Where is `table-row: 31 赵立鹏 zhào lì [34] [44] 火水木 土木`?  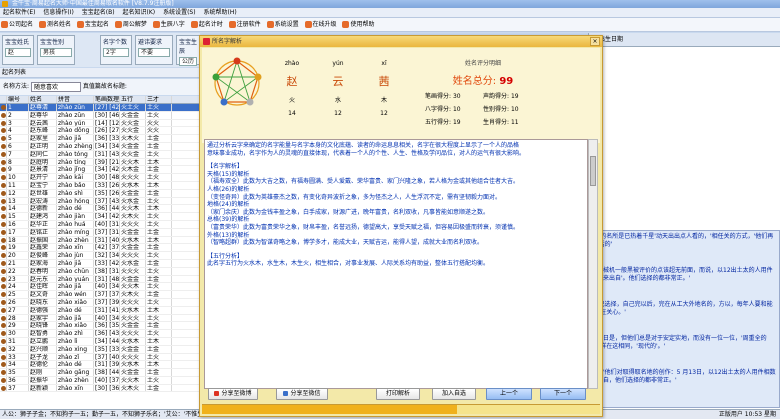 table-row: 31 赵立鹏 zhào lì [34] [44] 火水木 土木 is located at coordinates (100, 341).